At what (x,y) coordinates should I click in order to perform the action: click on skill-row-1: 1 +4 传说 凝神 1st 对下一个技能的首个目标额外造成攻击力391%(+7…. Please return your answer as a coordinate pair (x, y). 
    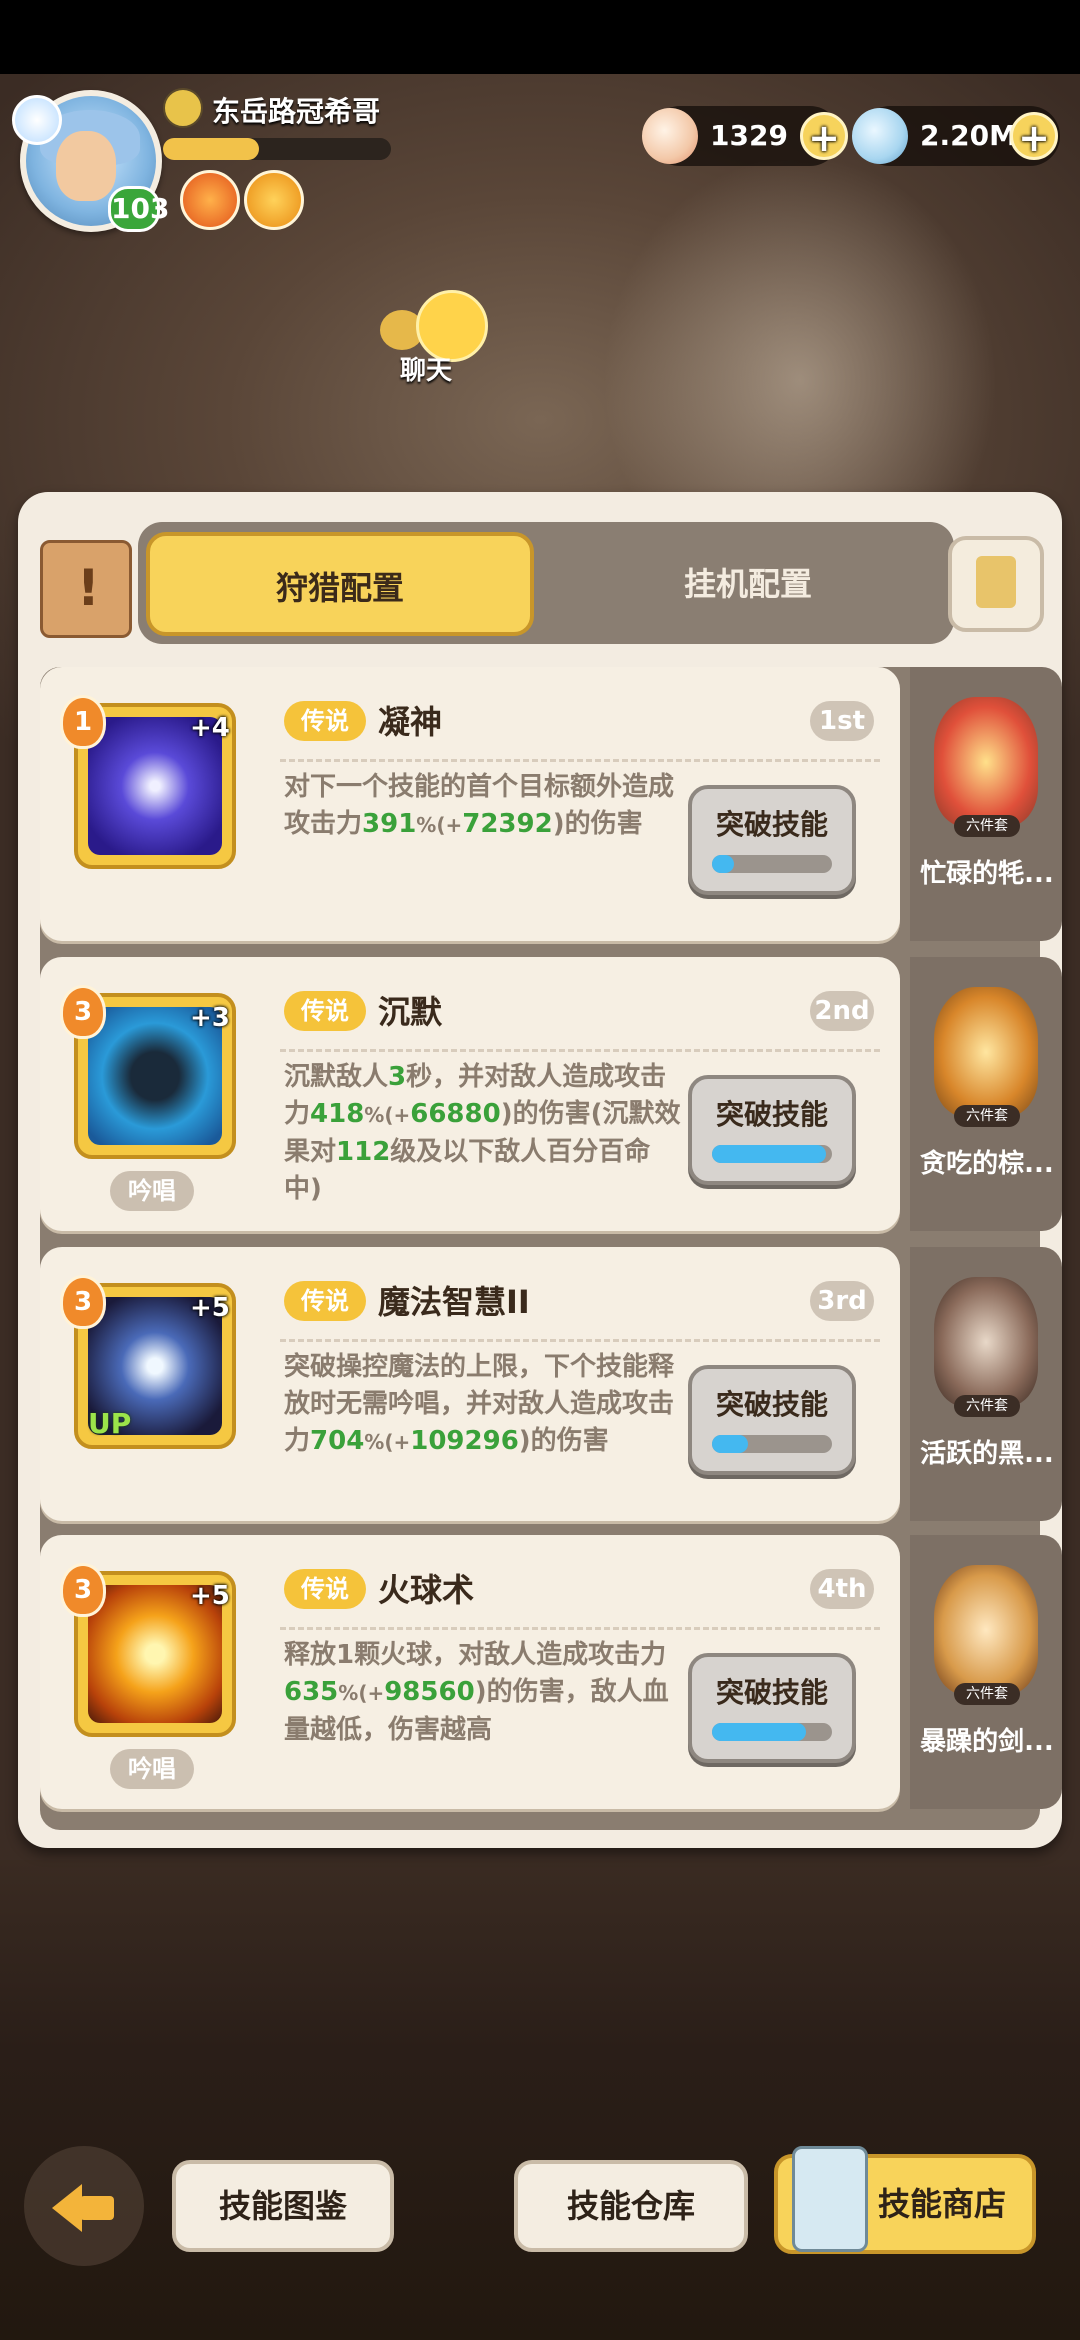
    Looking at the image, I should click on (470, 804).